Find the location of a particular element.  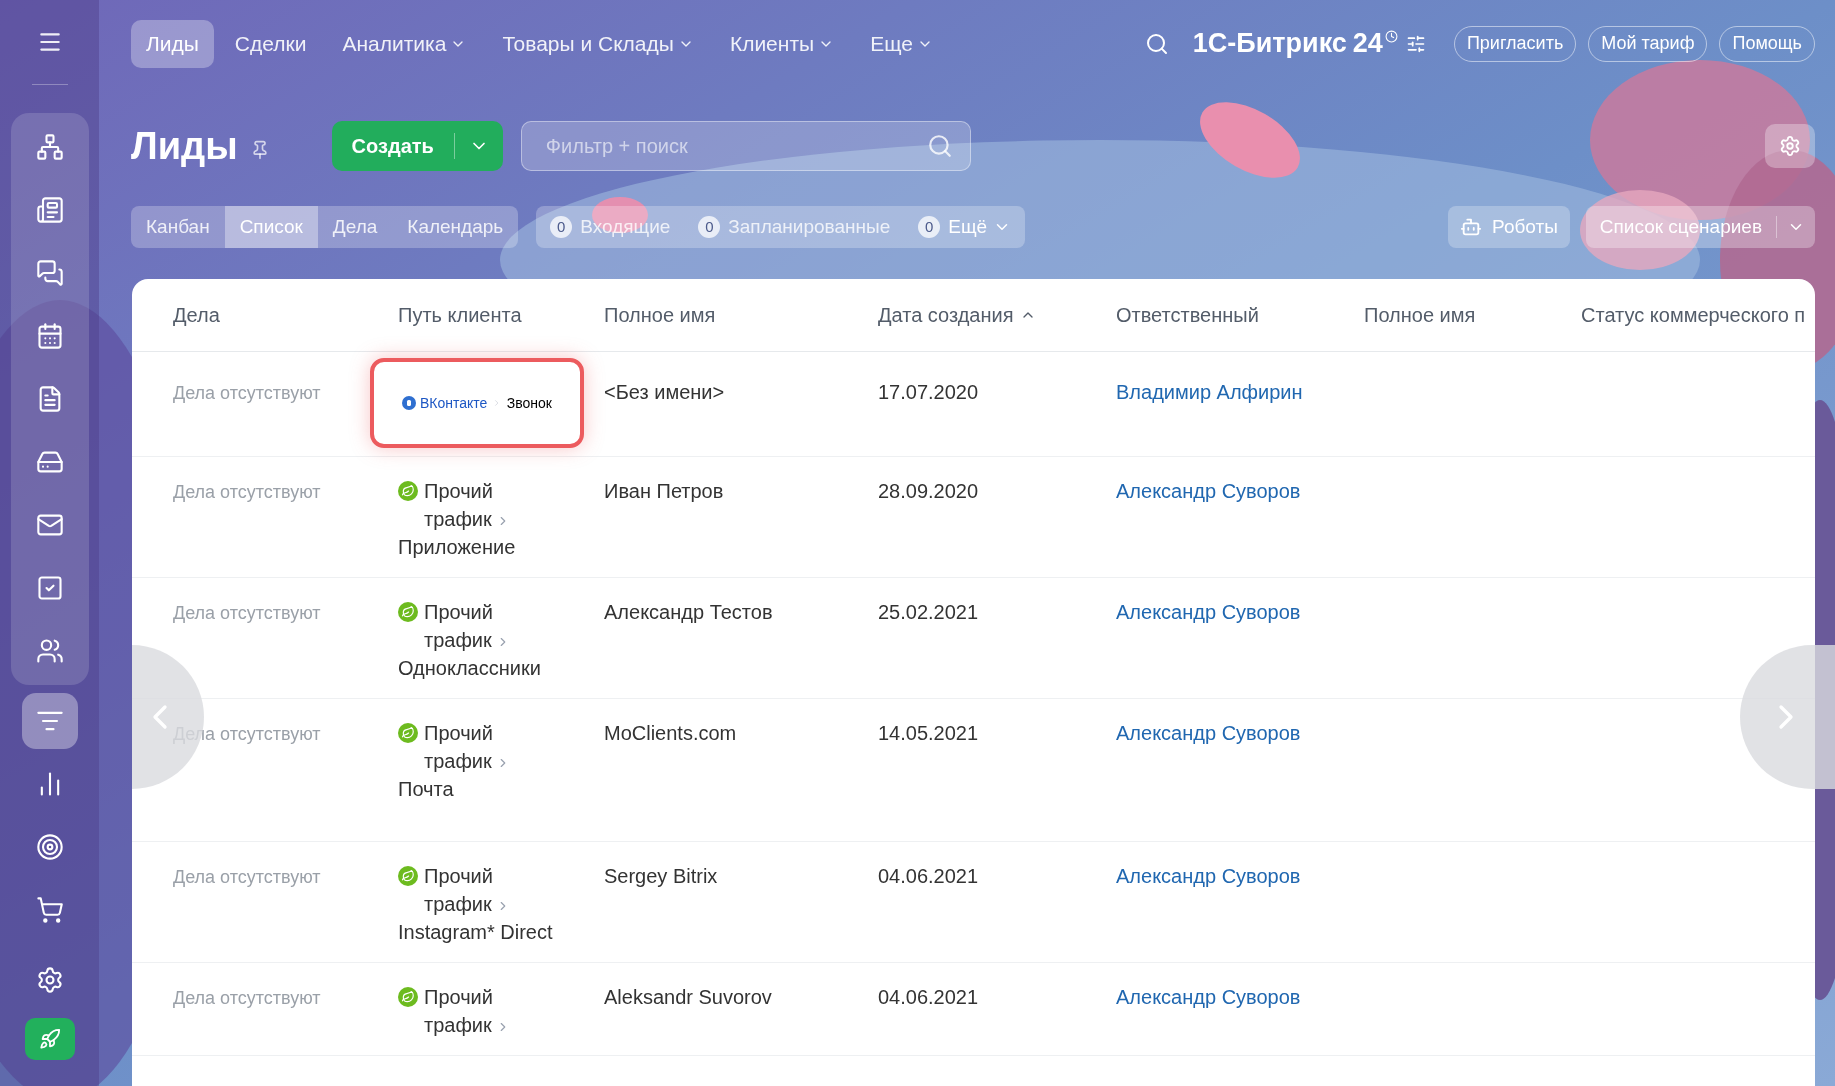

clock-icon is located at coordinates (1391, 36).